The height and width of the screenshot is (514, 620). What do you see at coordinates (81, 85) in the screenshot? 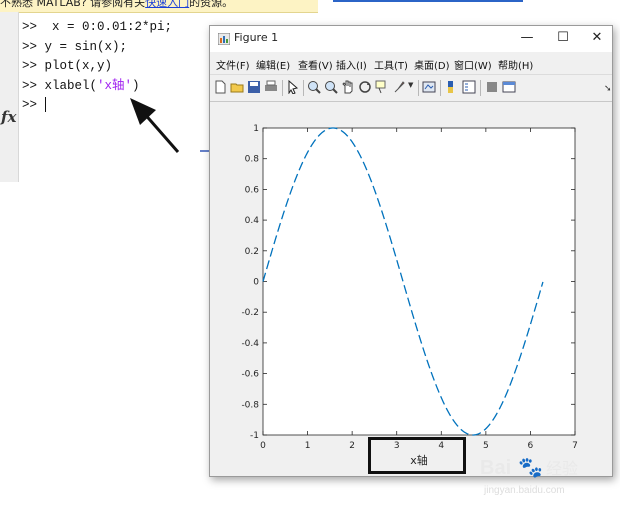
I see `command-line: >> xlabel('x轴')` at bounding box center [81, 85].